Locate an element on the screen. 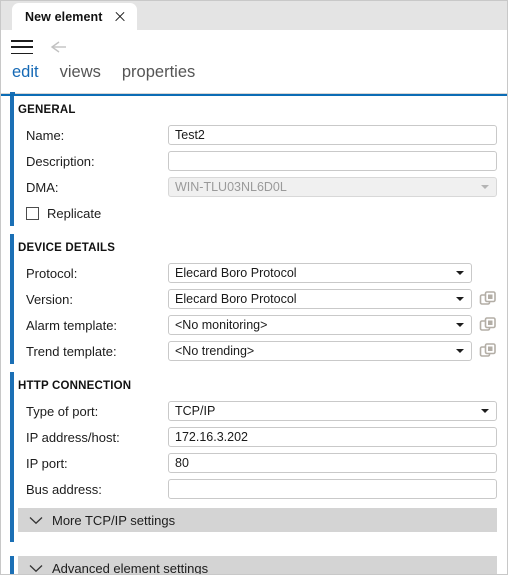 The image size is (508, 575). row-protocol: Protocol: Elecard Boro Protocol is located at coordinates (262, 273).